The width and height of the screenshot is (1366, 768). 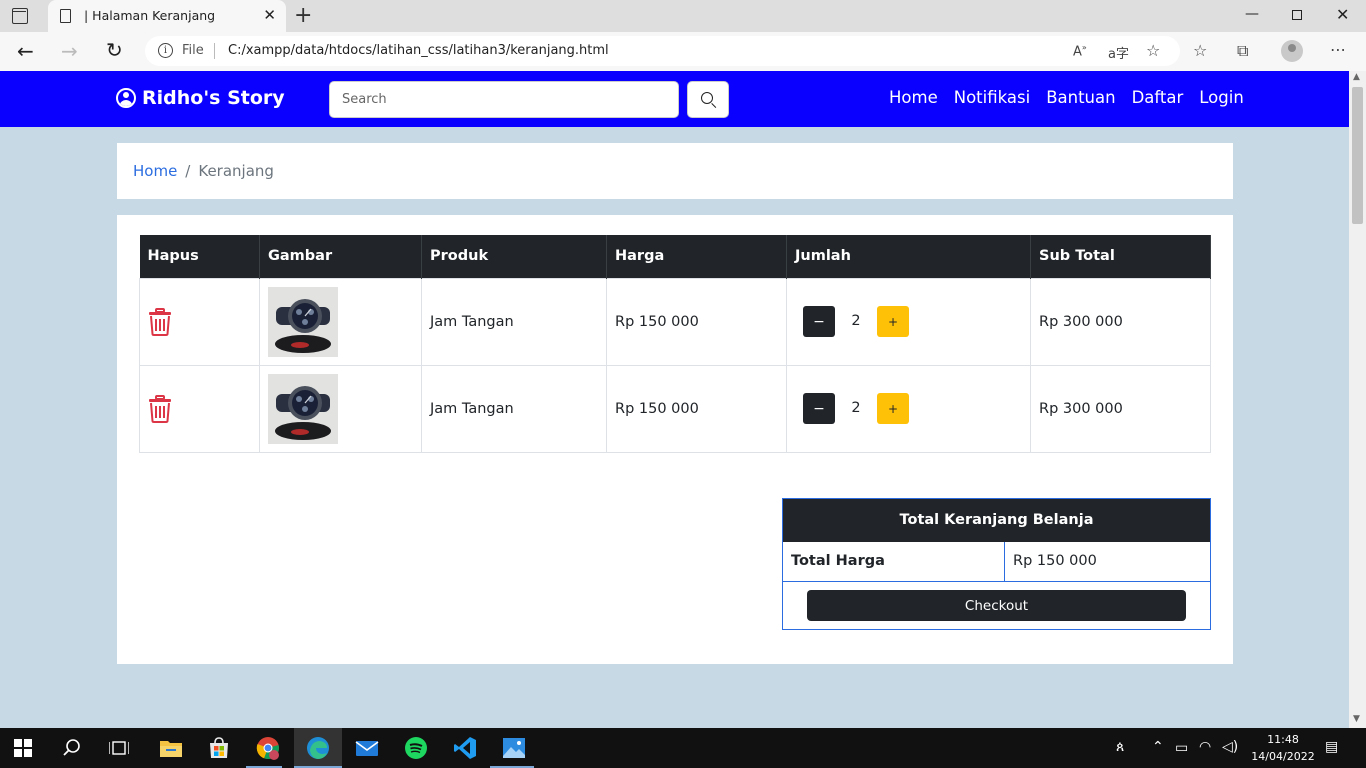 What do you see at coordinates (1283, 748) in the screenshot?
I see `clock: 11:48 14/04/2022` at bounding box center [1283, 748].